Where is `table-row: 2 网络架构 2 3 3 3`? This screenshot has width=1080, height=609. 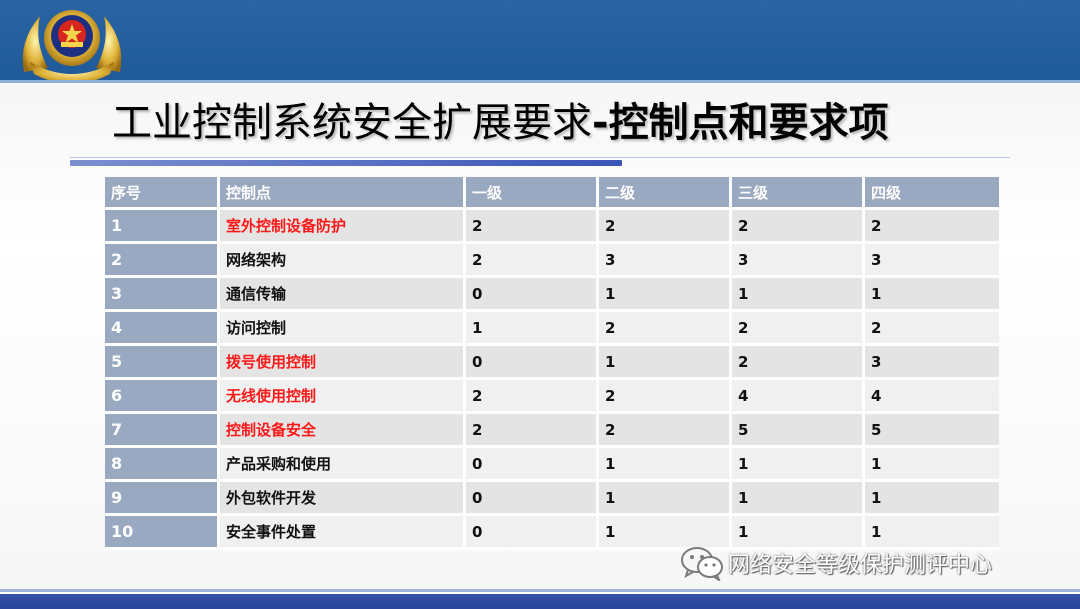
table-row: 2 网络架构 2 3 3 3 is located at coordinates (552, 261).